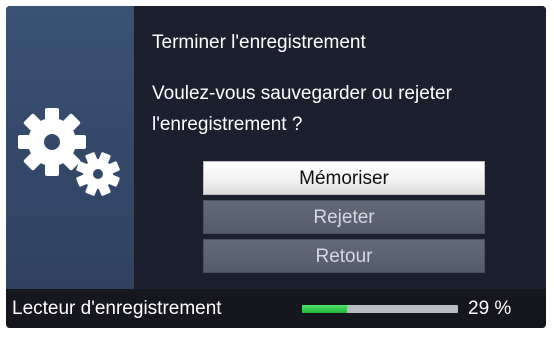  Describe the element at coordinates (325, 309) in the screenshot. I see `recording-progress-fill` at that location.